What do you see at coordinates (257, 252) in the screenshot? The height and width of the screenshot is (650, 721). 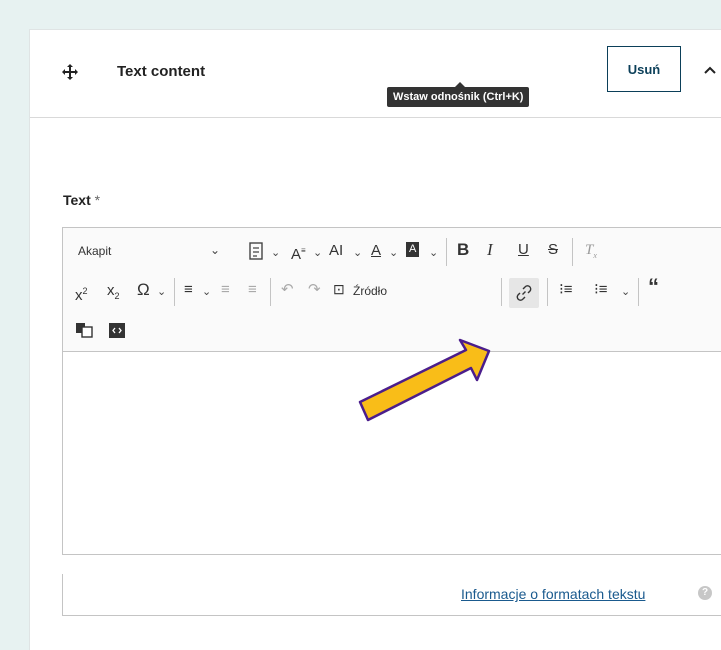 I see `style-icon` at bounding box center [257, 252].